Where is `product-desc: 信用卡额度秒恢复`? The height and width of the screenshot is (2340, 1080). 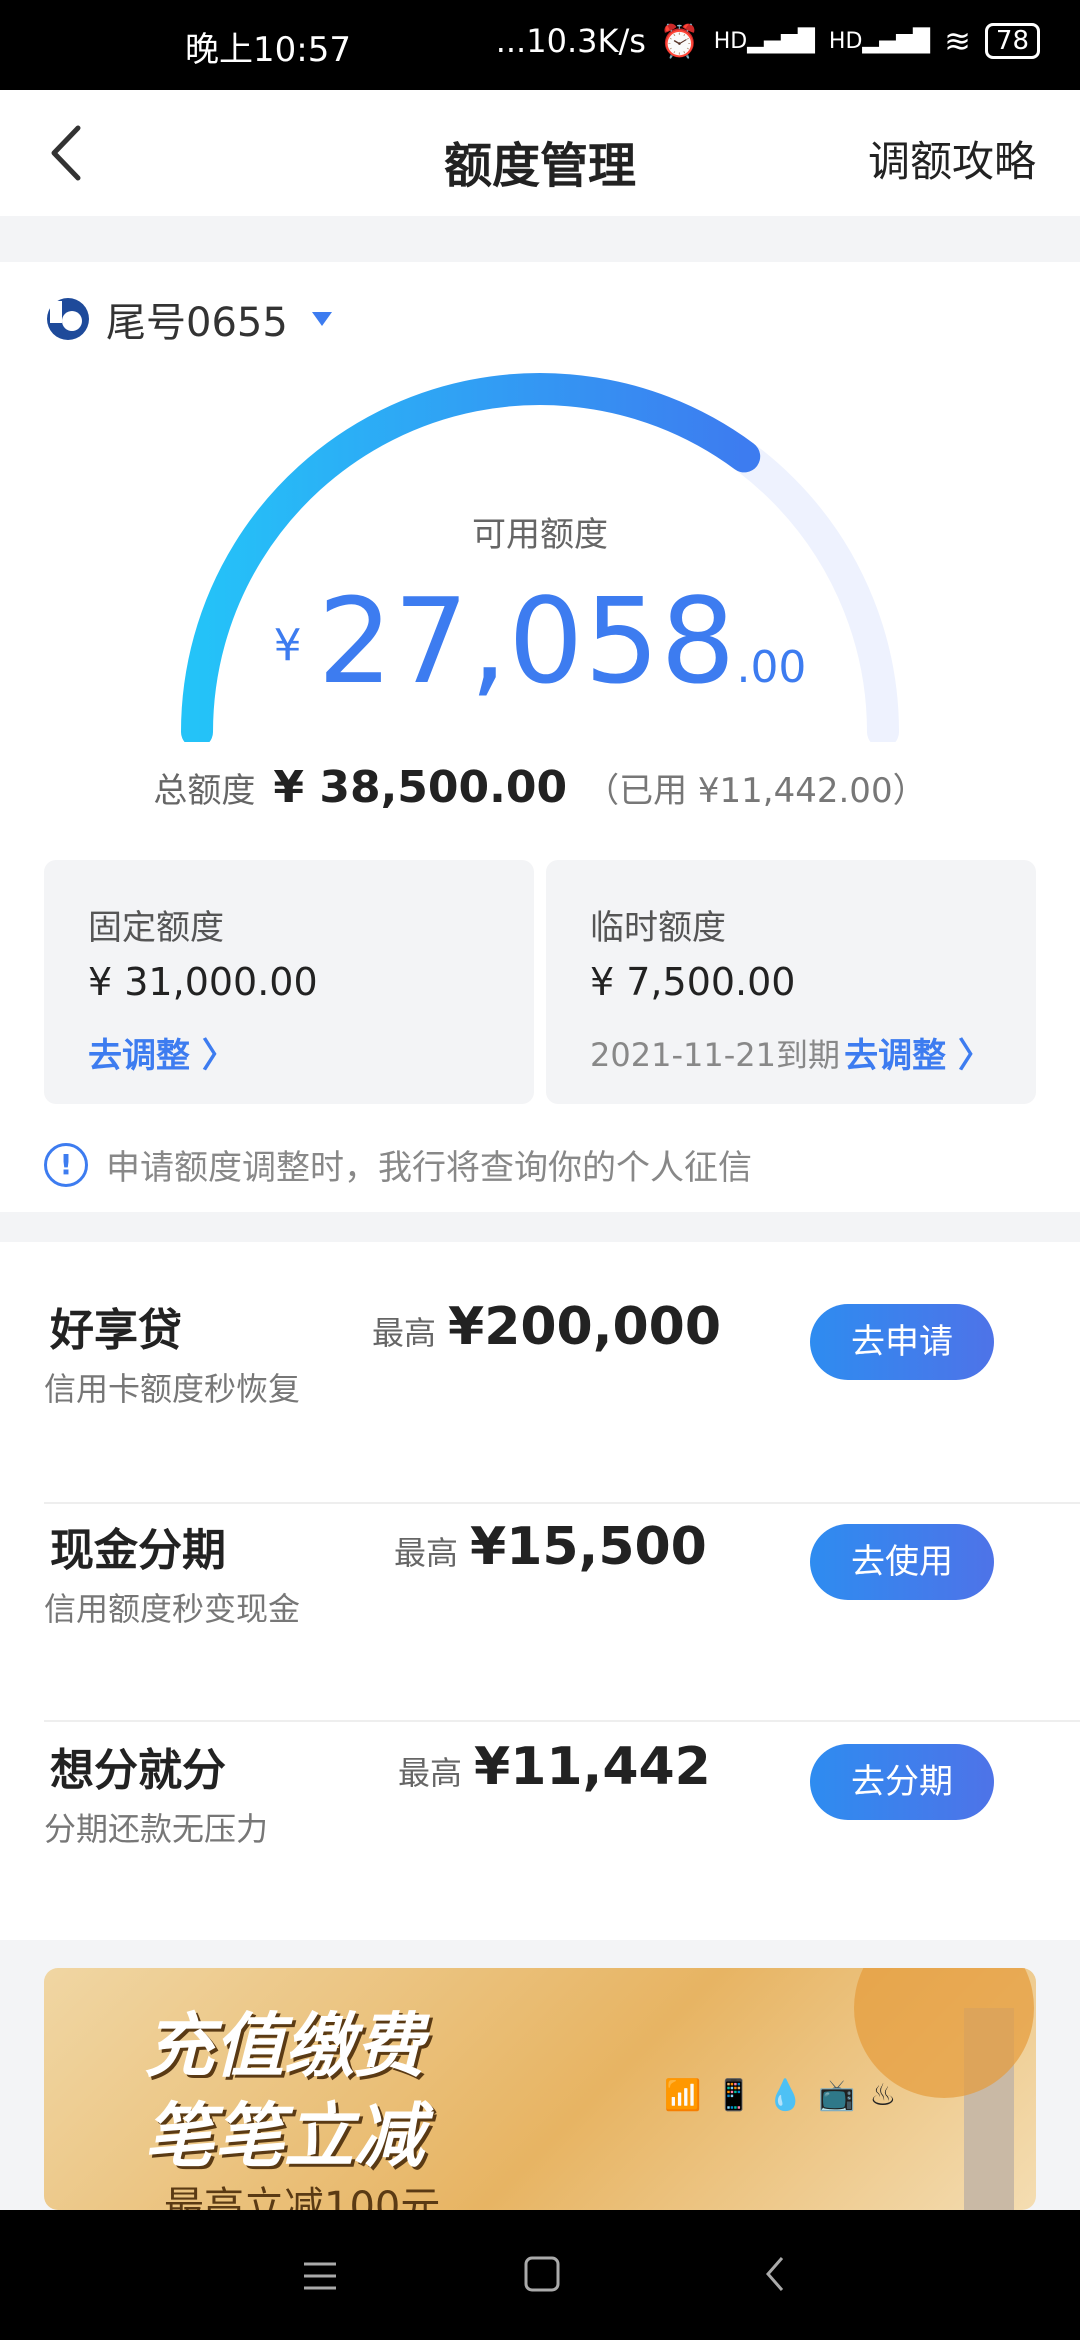
product-desc: 信用卡额度秒恢复 is located at coordinates (172, 1389).